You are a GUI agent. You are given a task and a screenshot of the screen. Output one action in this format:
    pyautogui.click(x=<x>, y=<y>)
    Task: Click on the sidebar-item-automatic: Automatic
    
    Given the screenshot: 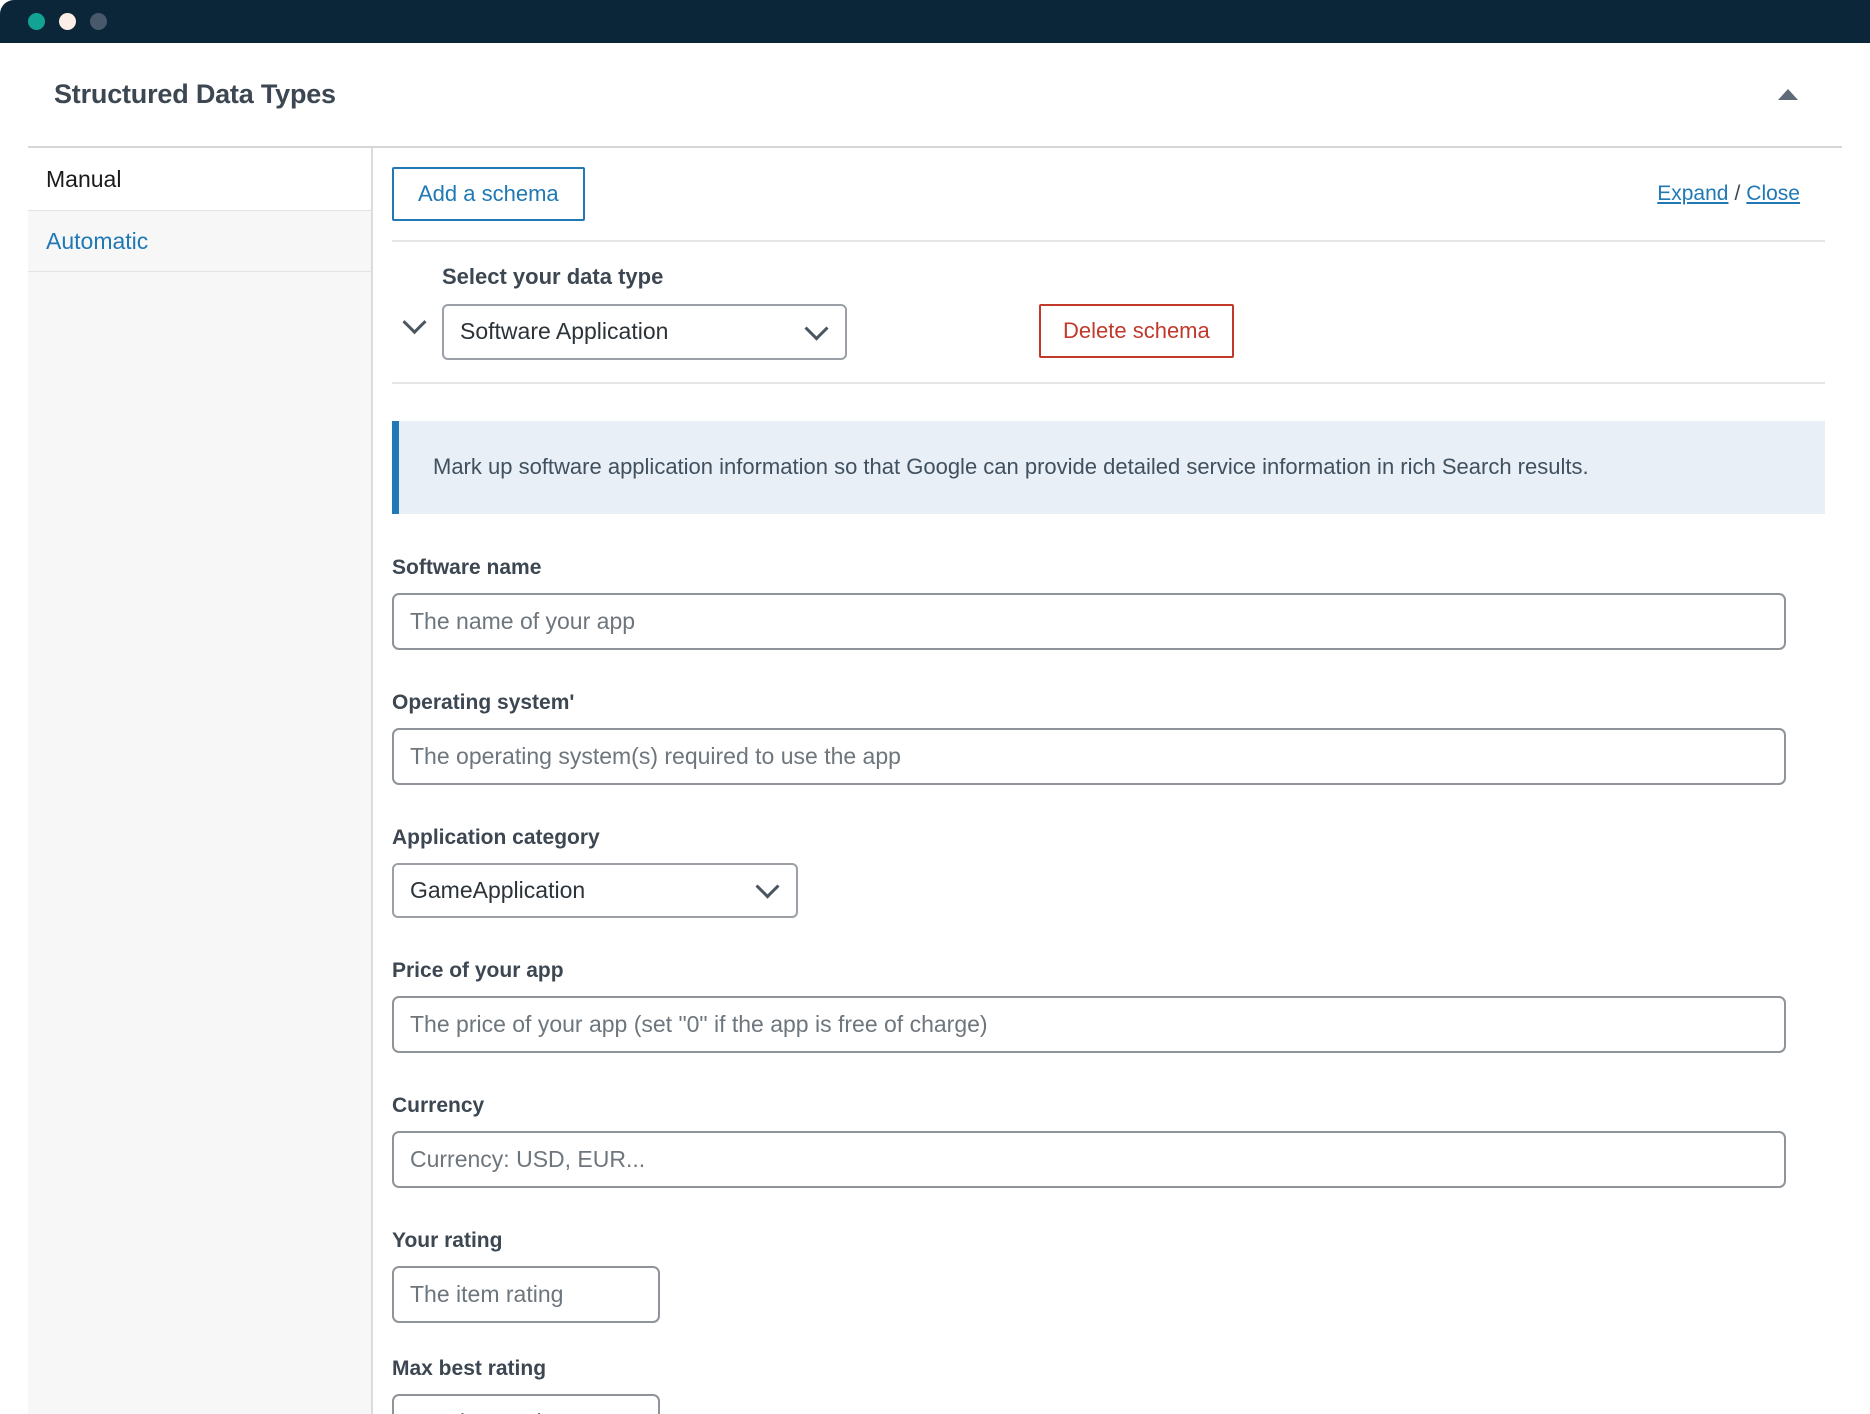 What is the action you would take?
    pyautogui.click(x=199, y=241)
    